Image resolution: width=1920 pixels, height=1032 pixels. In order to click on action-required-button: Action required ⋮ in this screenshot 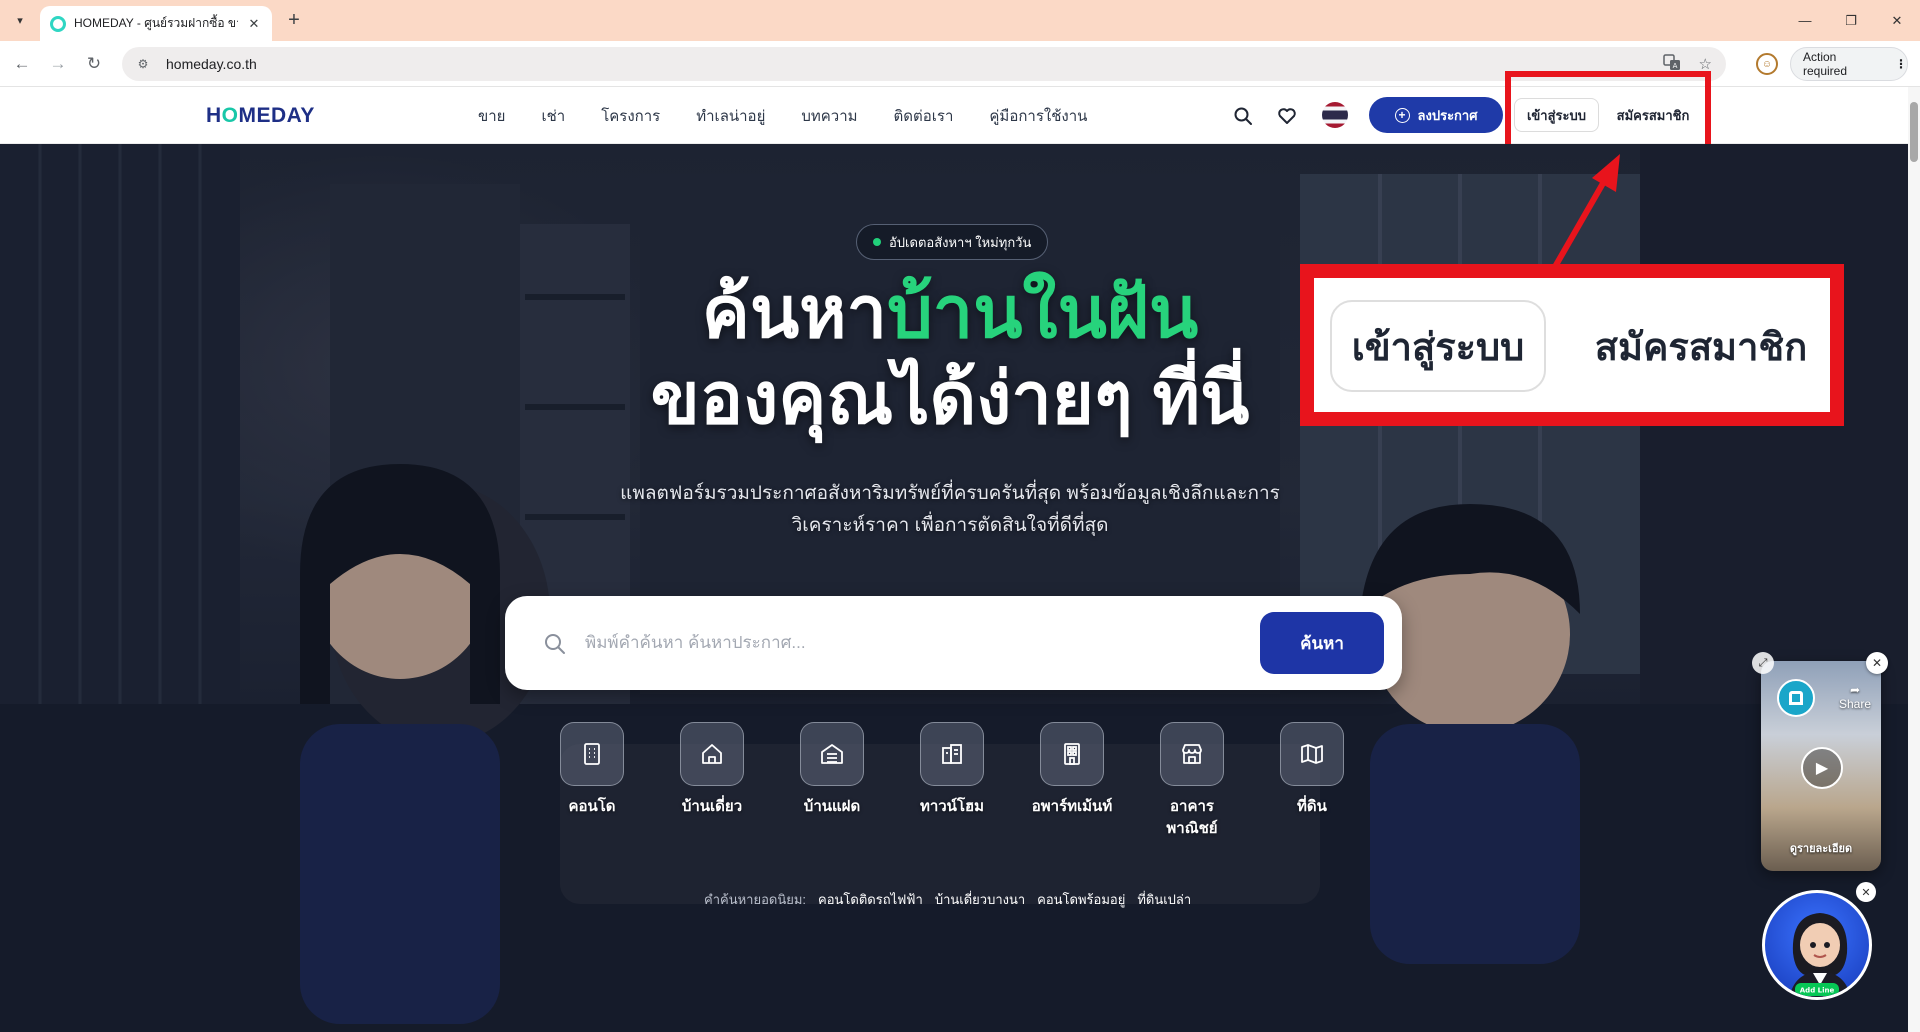, I will do `click(1849, 64)`.